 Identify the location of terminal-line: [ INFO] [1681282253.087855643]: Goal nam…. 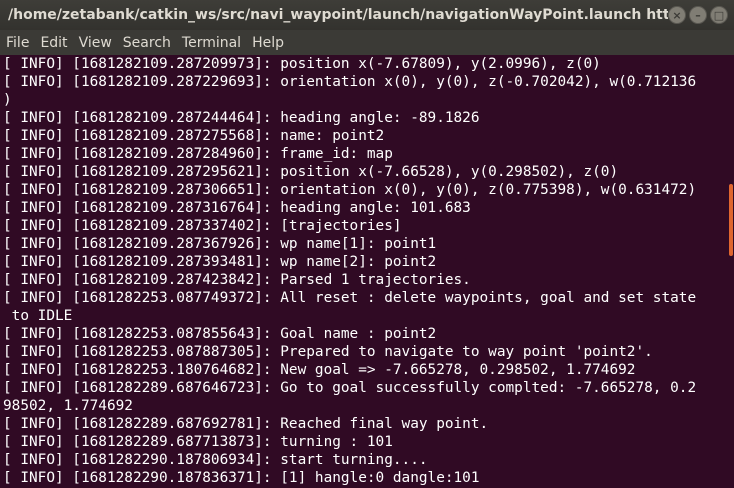
(220, 334).